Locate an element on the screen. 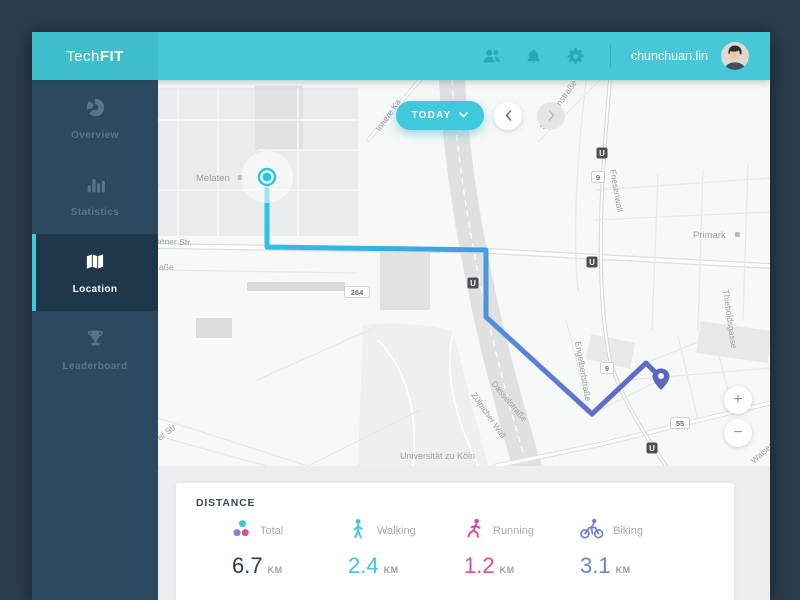 The image size is (800, 600). users-icon is located at coordinates (492, 56).